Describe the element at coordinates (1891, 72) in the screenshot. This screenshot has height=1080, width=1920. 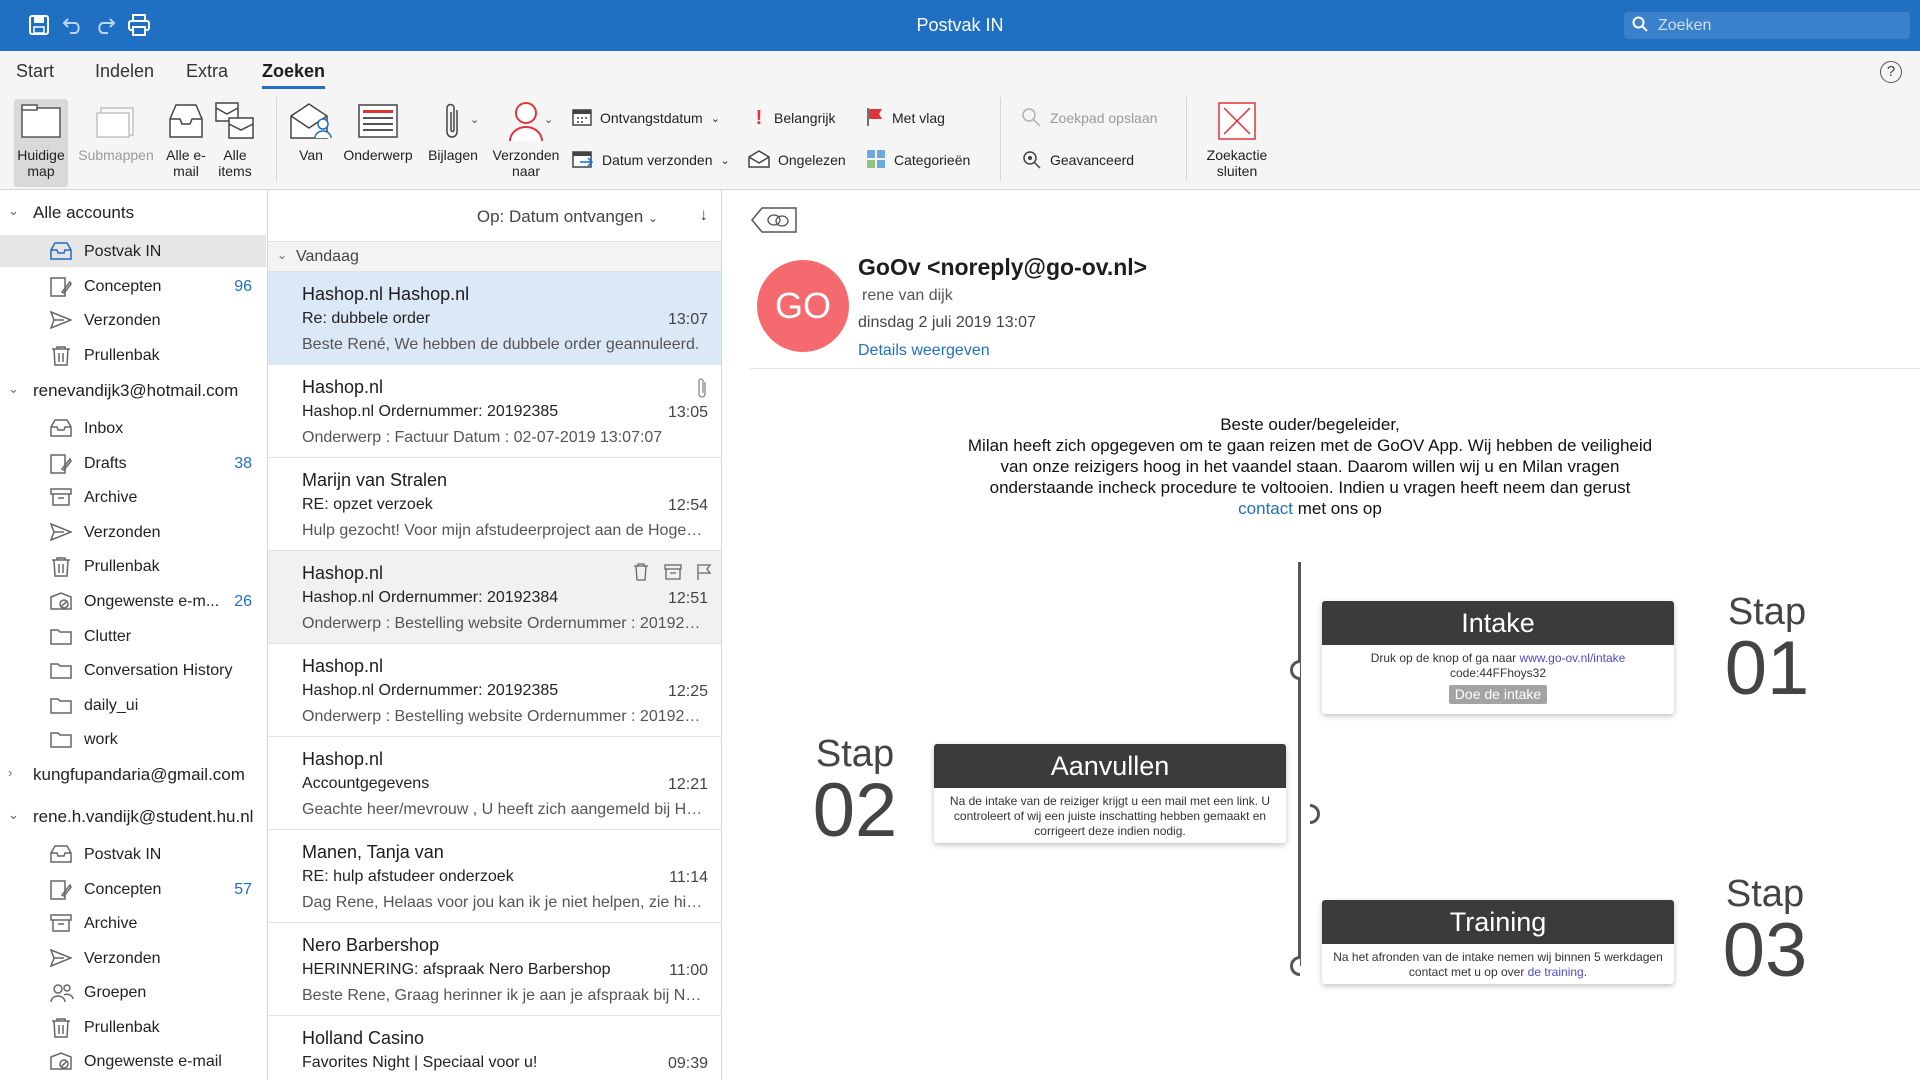
I see `help-icon: ?` at that location.